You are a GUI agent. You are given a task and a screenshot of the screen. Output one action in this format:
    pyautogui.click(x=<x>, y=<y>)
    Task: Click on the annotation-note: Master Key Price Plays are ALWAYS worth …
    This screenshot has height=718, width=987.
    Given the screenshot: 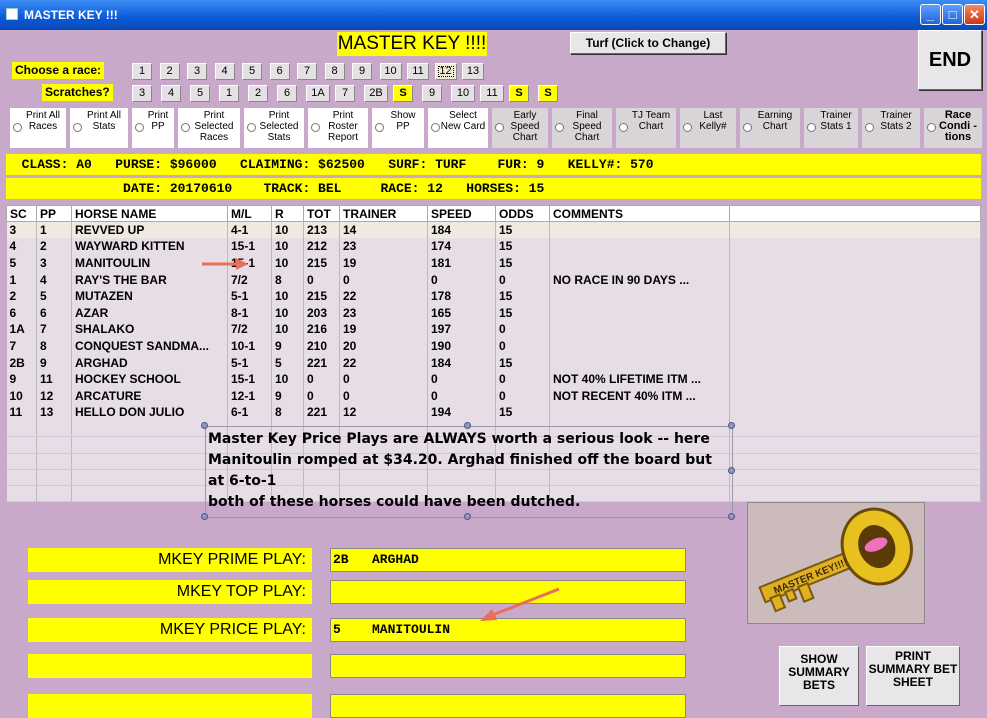 What is the action you would take?
    pyautogui.click(x=468, y=471)
    